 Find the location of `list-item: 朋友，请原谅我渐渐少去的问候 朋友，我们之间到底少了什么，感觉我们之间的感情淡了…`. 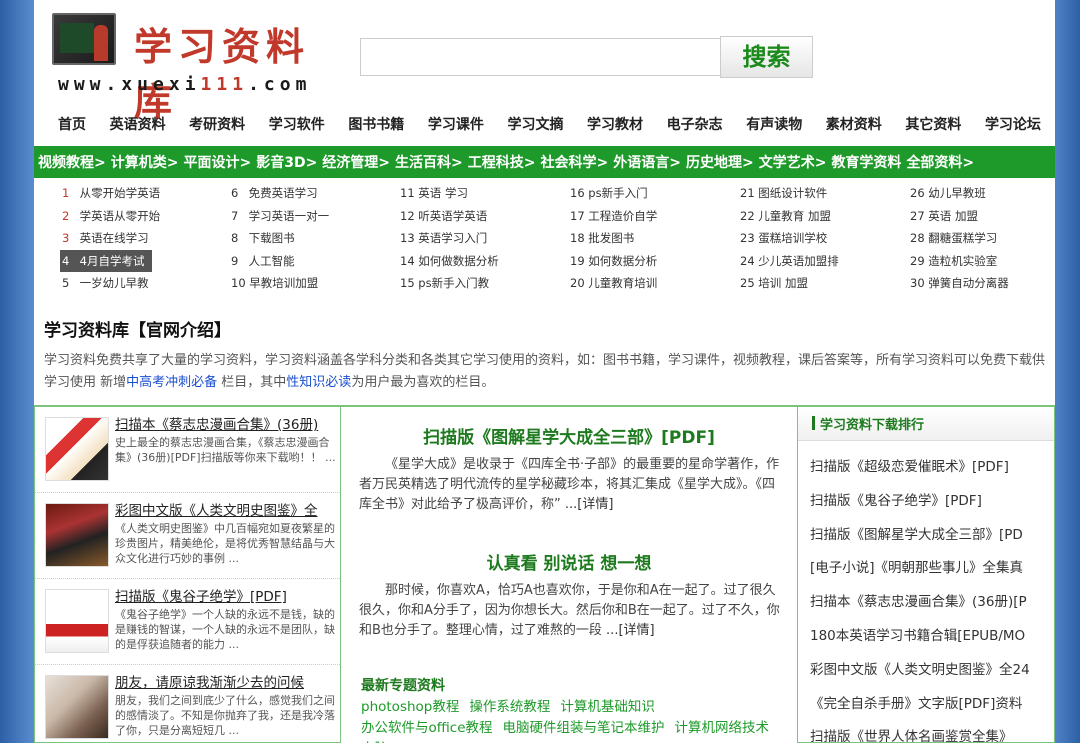

list-item: 朋友，请原谅我渐渐少去的问候 朋友，我们之间到底少了什么，感觉我们之间的感情淡了… is located at coordinates (187, 703).